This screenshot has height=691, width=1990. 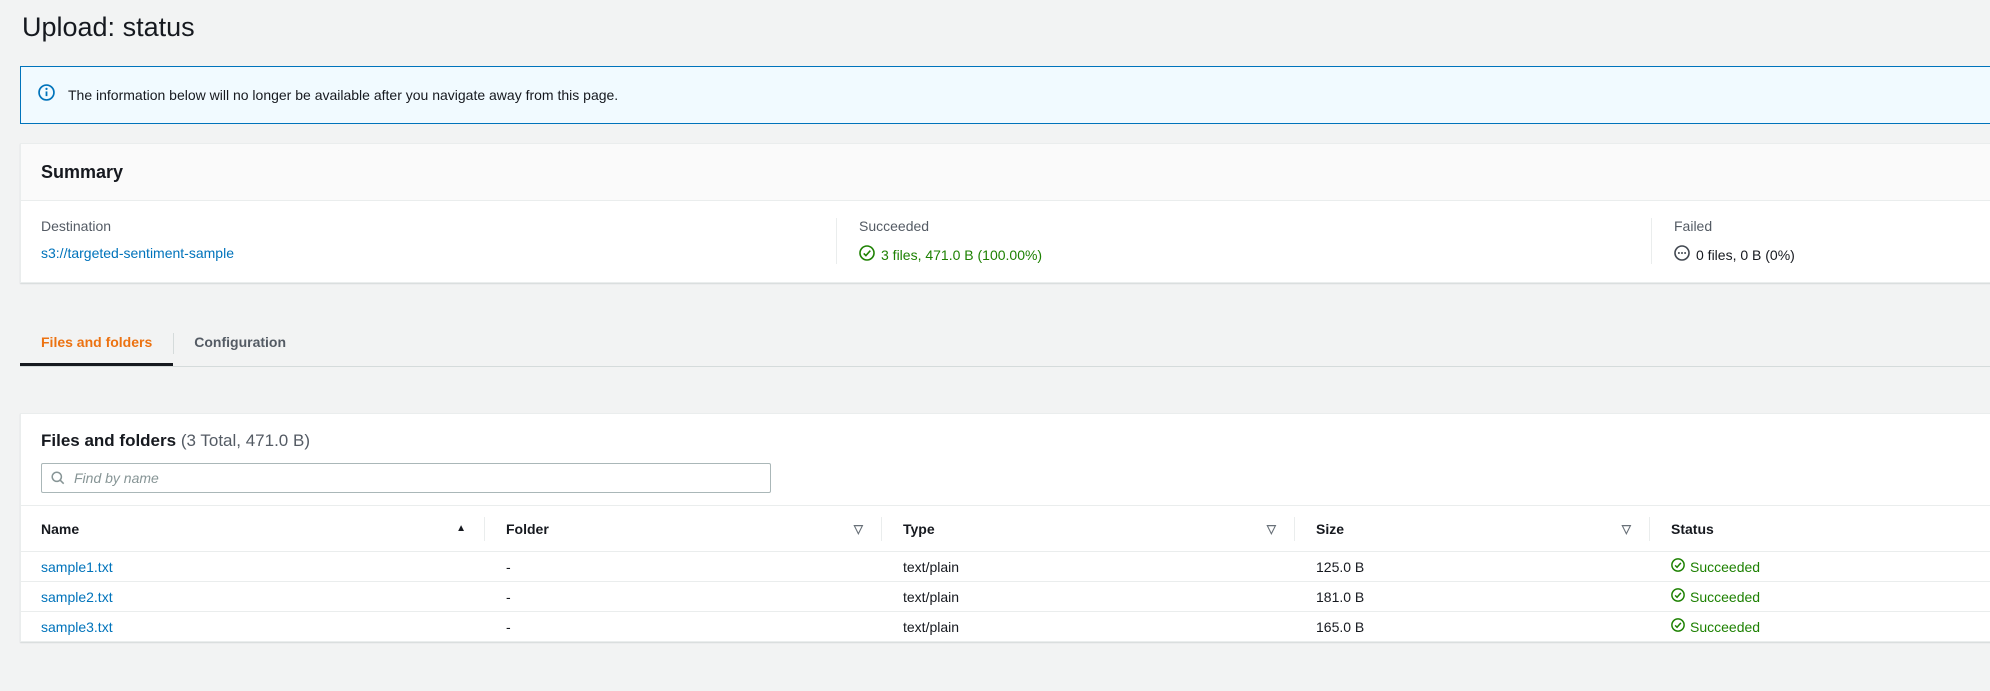 What do you see at coordinates (461, 528) in the screenshot?
I see `sort-ascending-icon: ▲` at bounding box center [461, 528].